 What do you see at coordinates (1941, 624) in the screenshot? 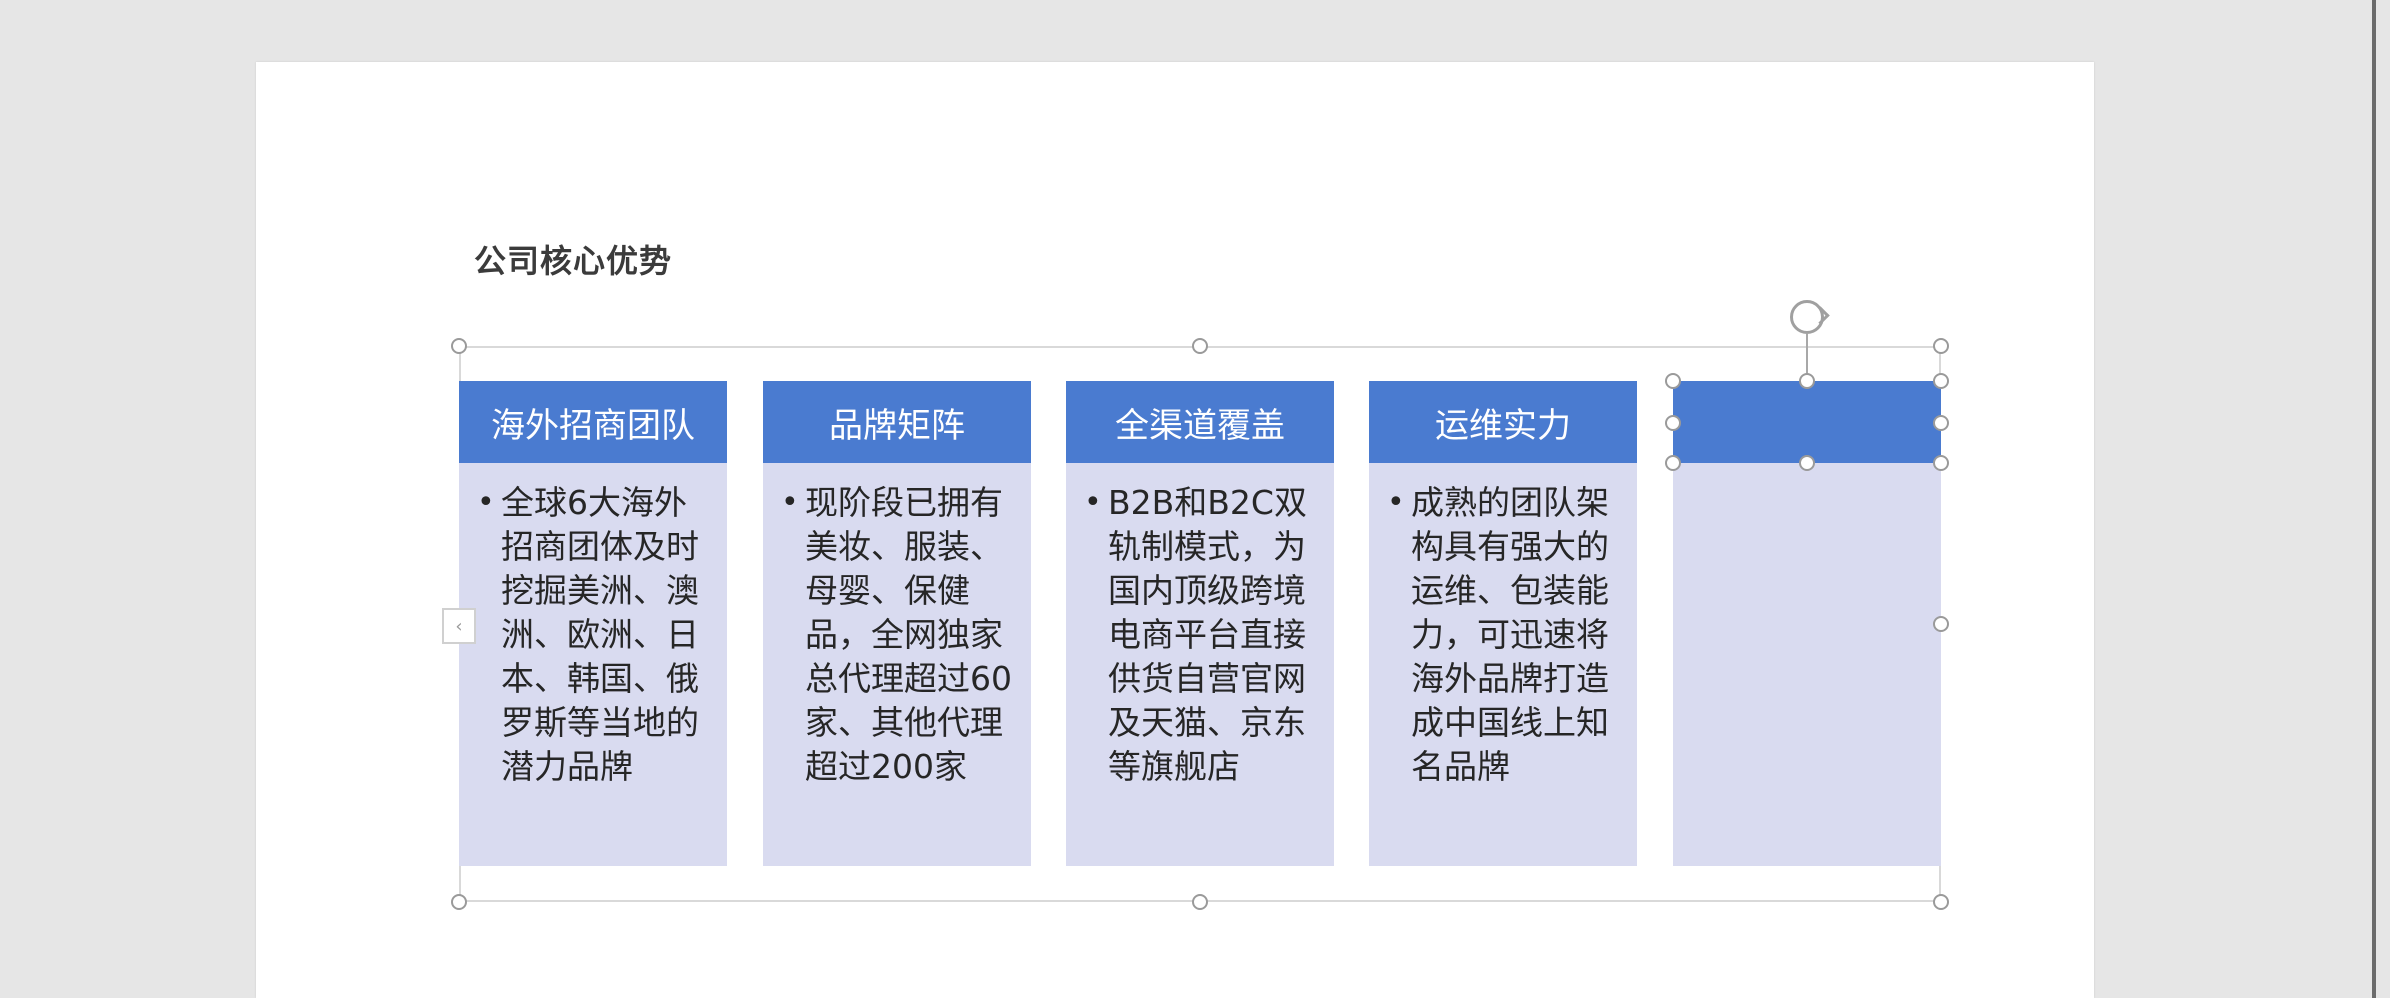
I see `frame-handle-middle-right` at bounding box center [1941, 624].